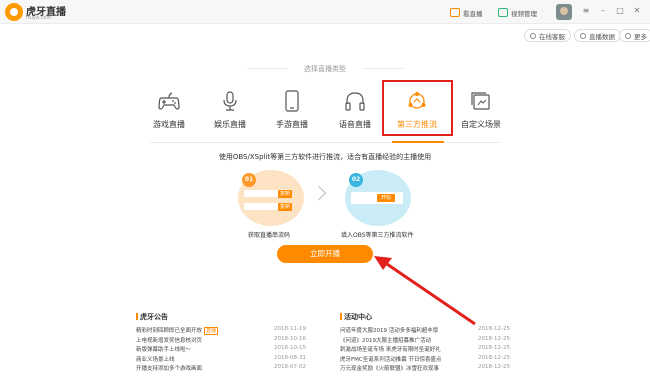 This screenshot has height=378, width=650. I want to click on announcement-date: 2018-08-31, so click(290, 357).